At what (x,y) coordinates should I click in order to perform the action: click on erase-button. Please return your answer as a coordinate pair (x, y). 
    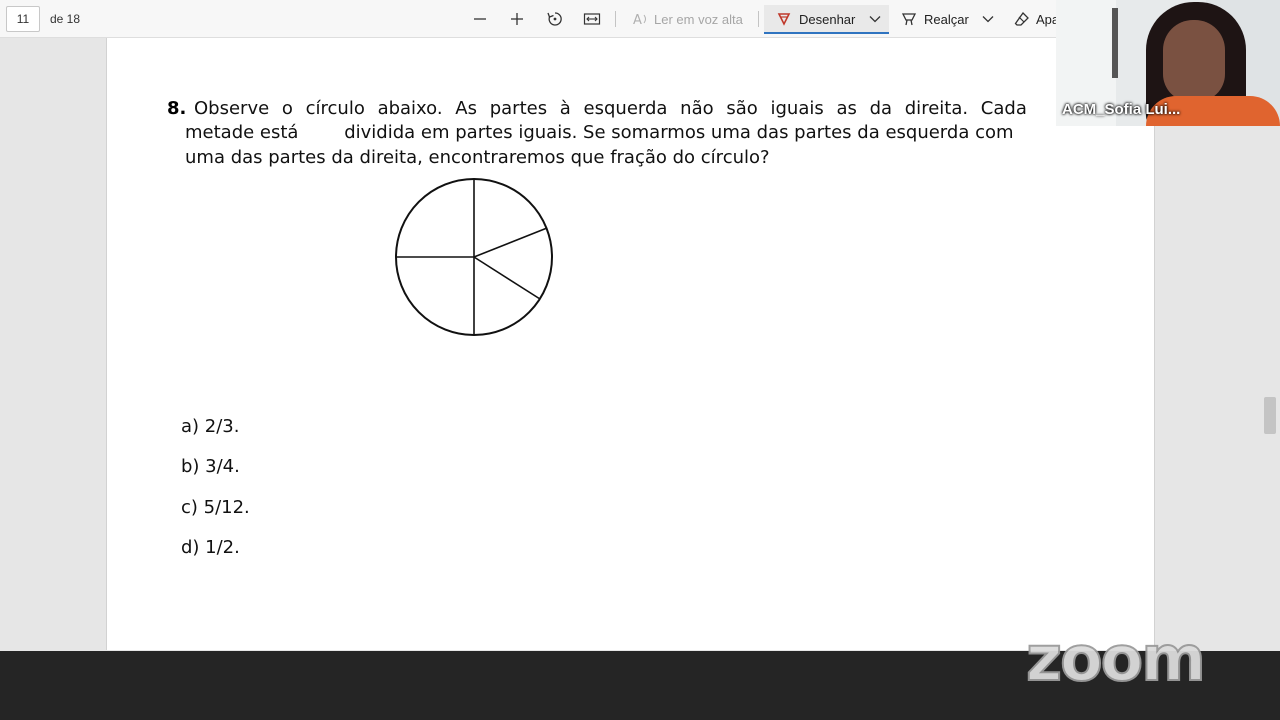
    Looking at the image, I should click on (1022, 19).